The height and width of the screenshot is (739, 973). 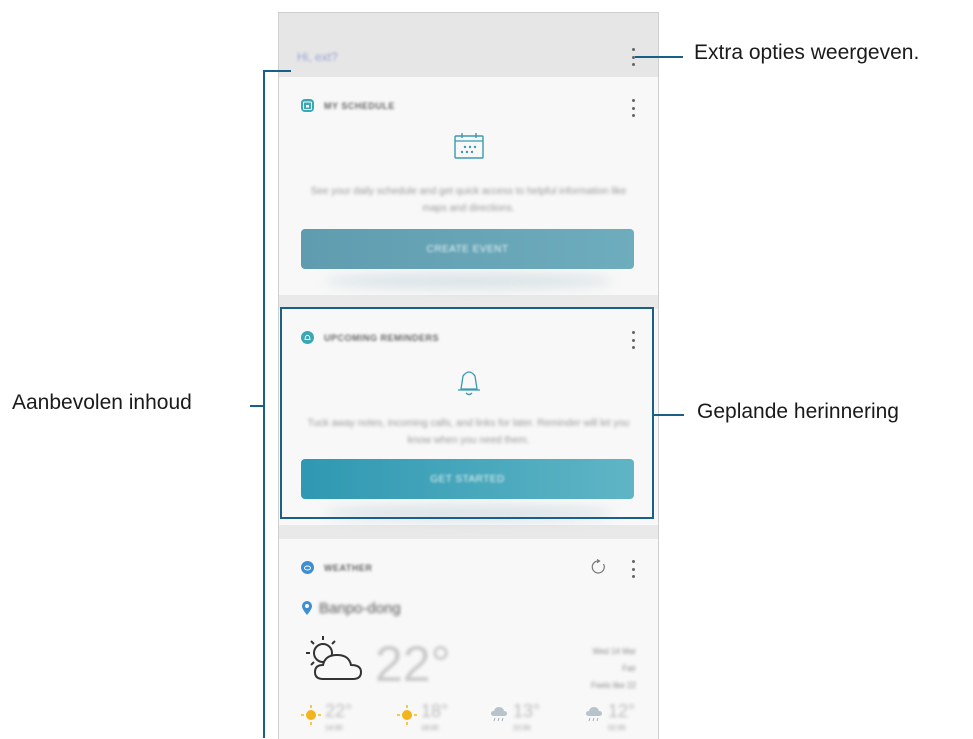 What do you see at coordinates (469, 146) in the screenshot?
I see `calendar-icon` at bounding box center [469, 146].